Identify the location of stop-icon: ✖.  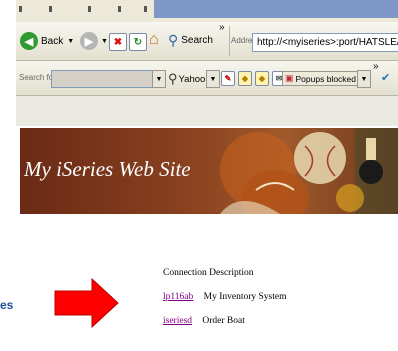
(118, 42).